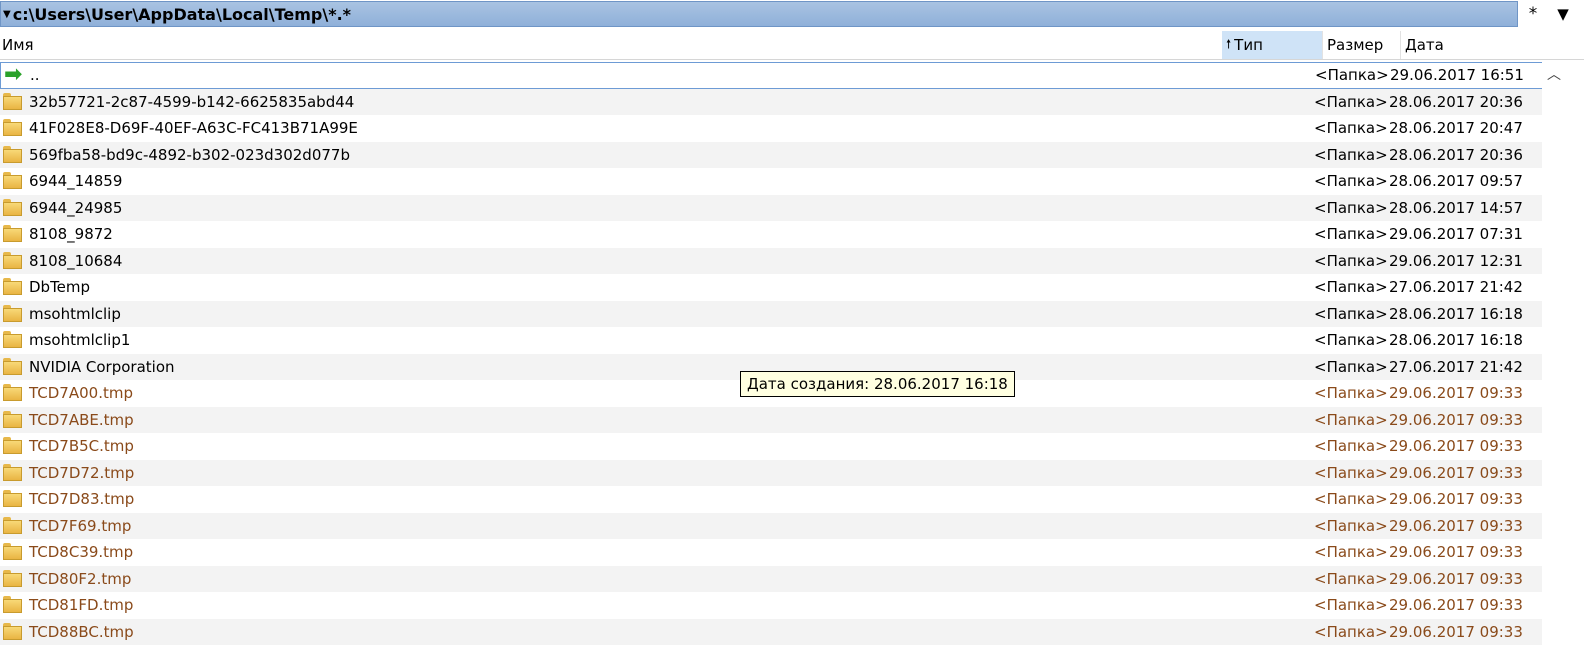 The height and width of the screenshot is (650, 1584). Describe the element at coordinates (778, 181) in the screenshot. I see `file-row: 6944_14859 <Папка> 28.06.2017 09:57` at that location.